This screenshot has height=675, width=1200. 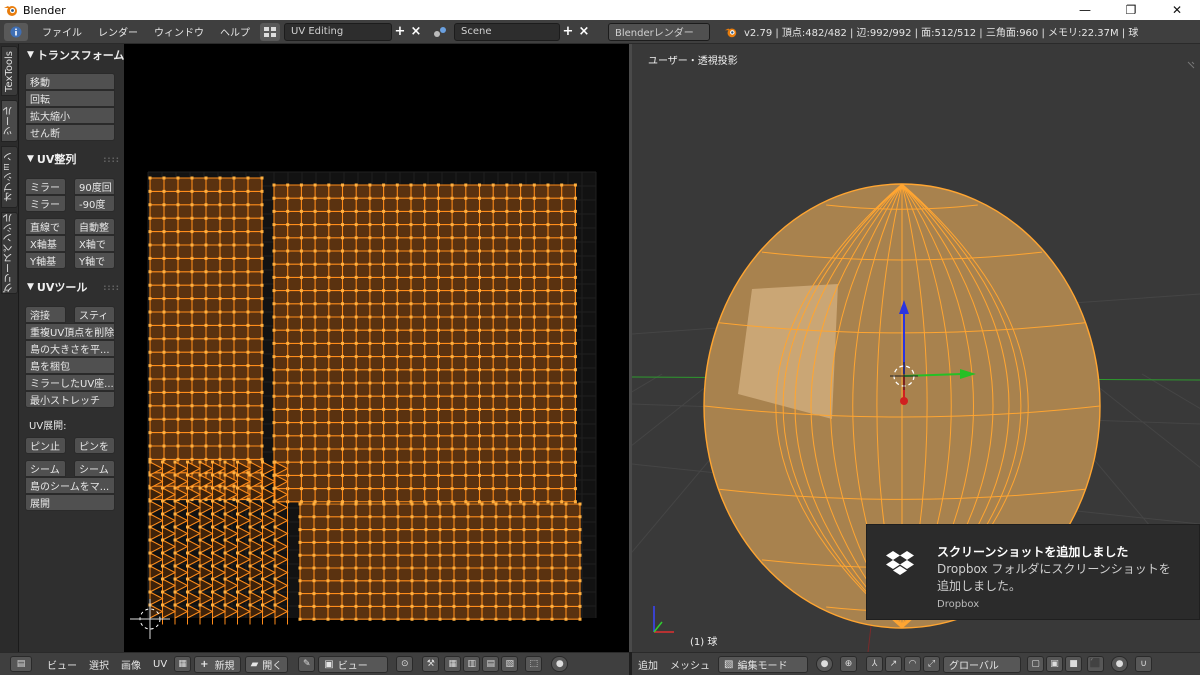 I want to click on orientation-dropdown: グローバル, so click(x=982, y=664).